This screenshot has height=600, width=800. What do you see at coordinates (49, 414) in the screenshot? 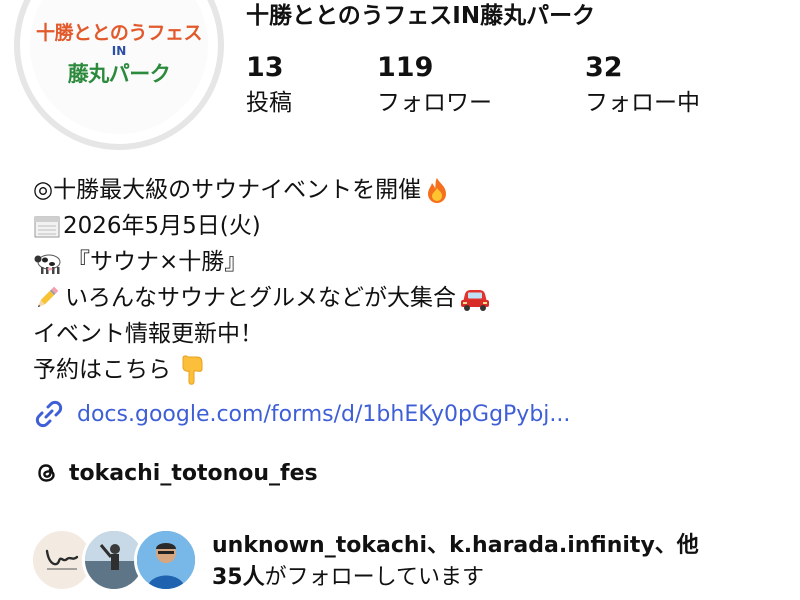
I see `link-icon` at bounding box center [49, 414].